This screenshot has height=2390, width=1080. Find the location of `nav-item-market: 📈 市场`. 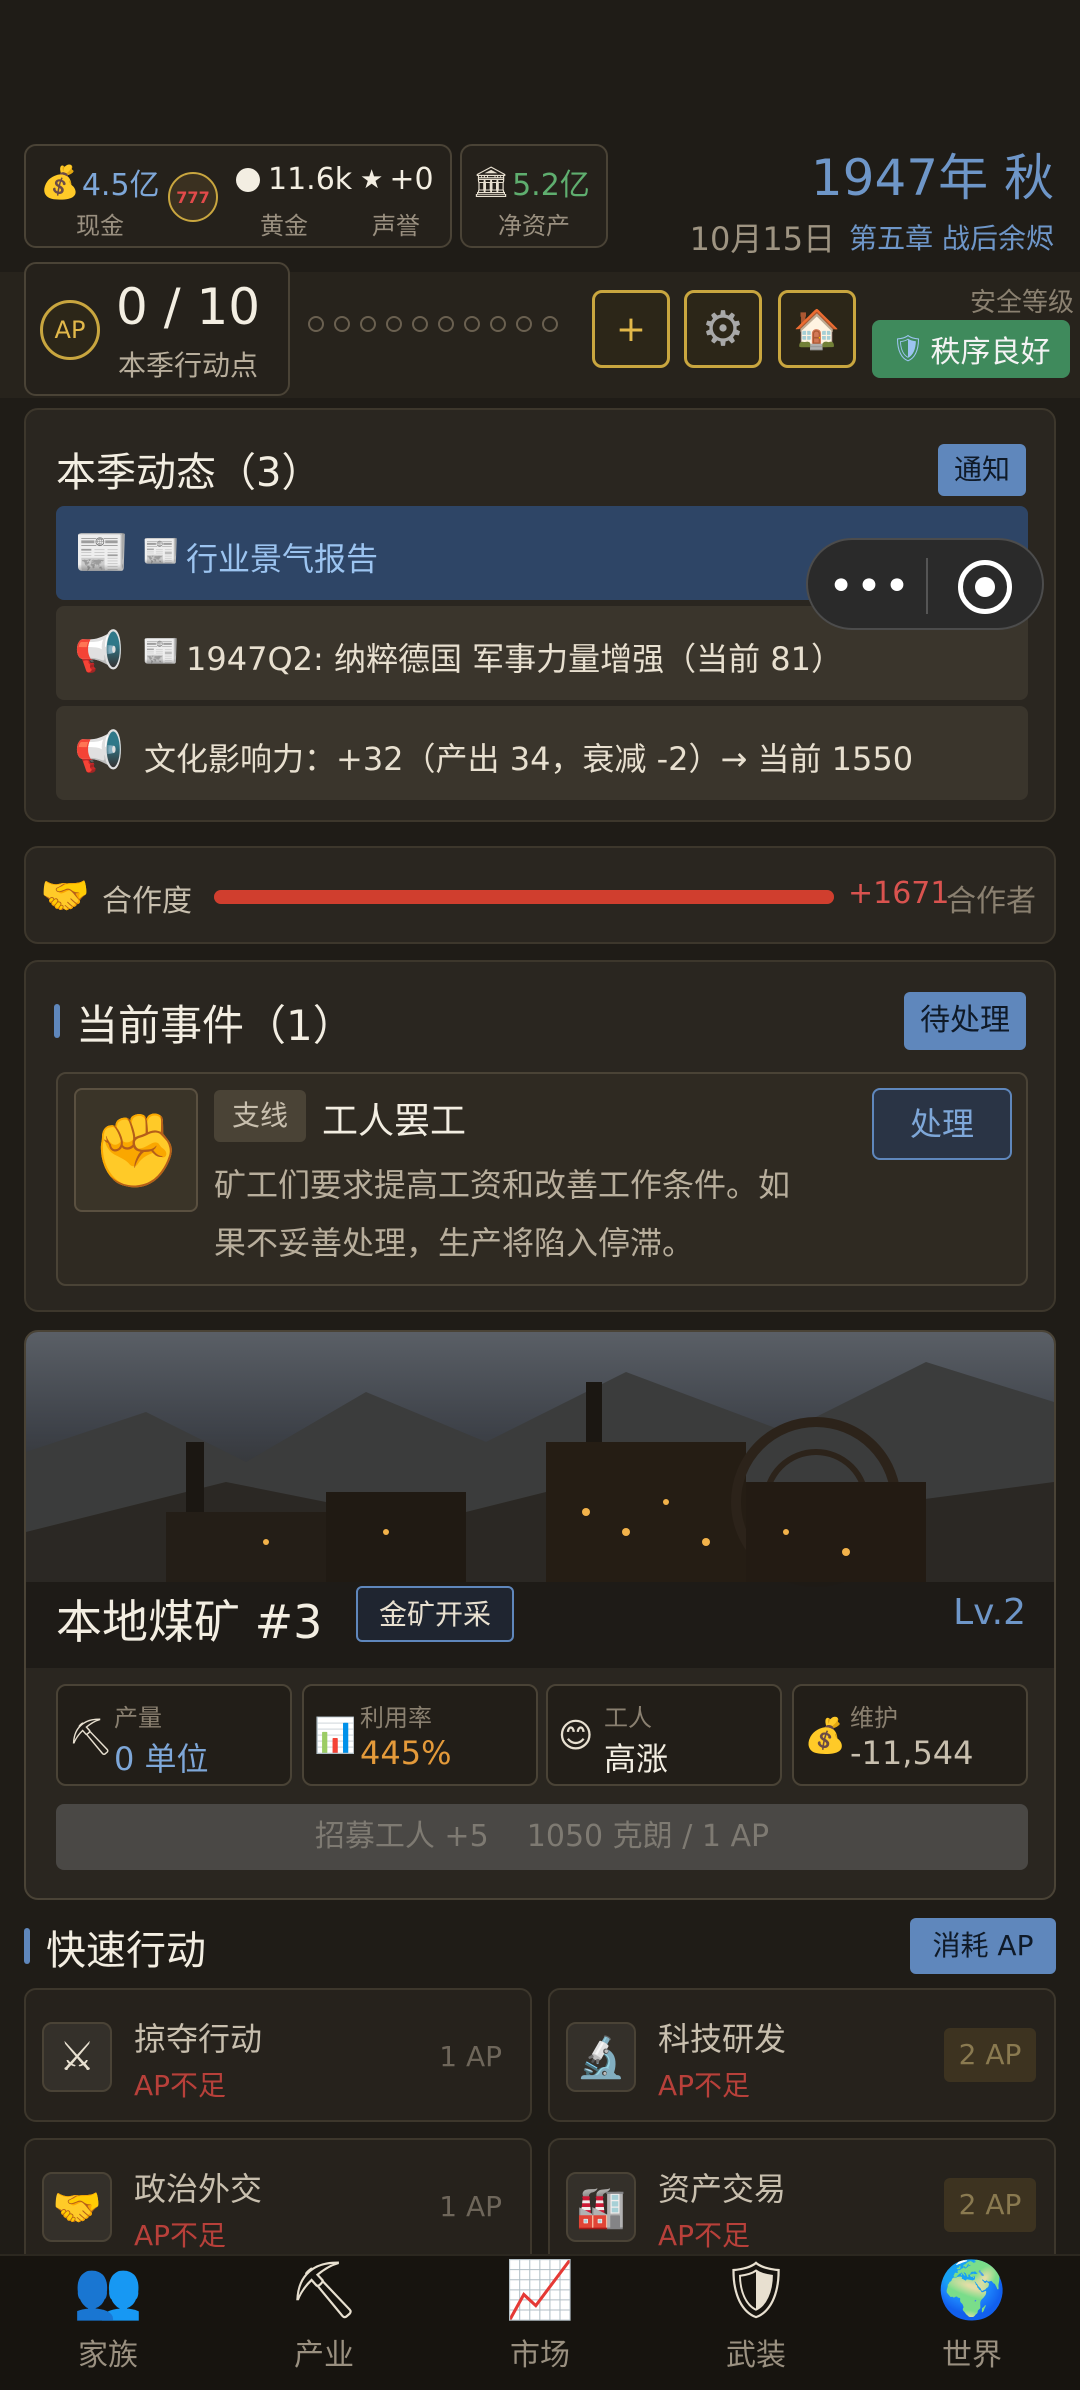

nav-item-market: 📈 市场 is located at coordinates (540, 2316).